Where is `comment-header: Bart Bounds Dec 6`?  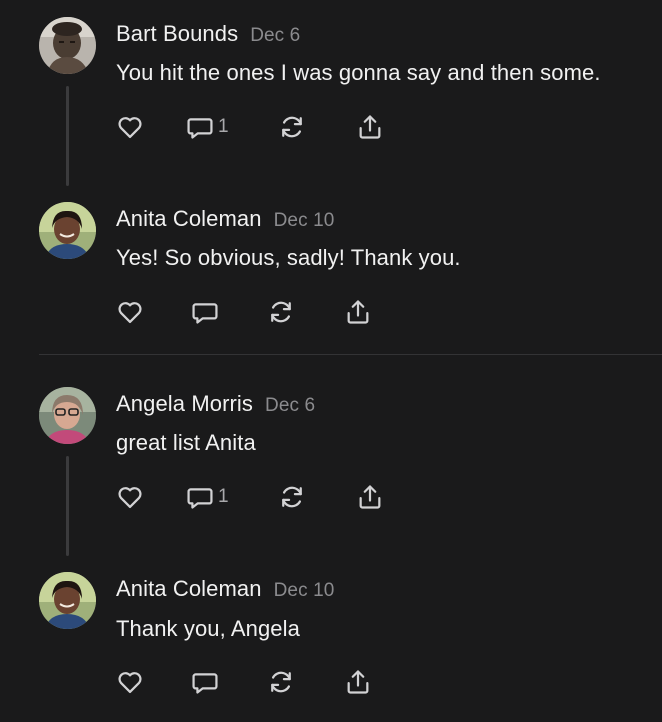
comment-header: Bart Bounds Dec 6 is located at coordinates (208, 34).